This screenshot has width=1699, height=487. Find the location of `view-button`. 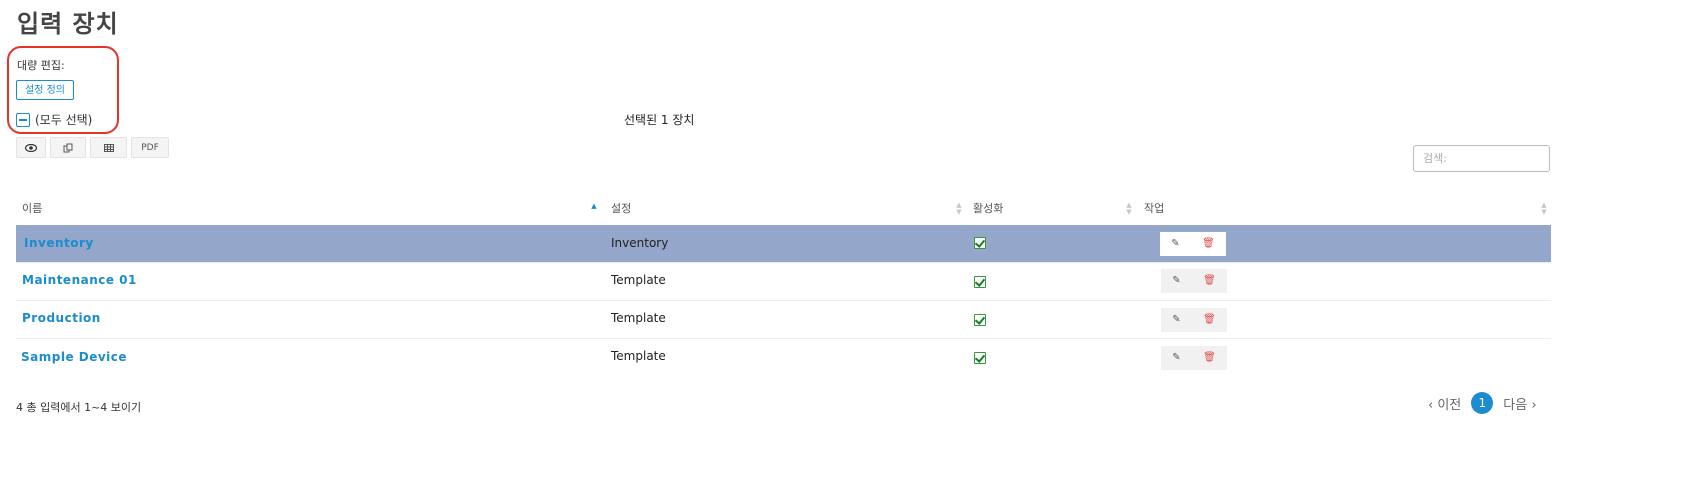

view-button is located at coordinates (31, 147).